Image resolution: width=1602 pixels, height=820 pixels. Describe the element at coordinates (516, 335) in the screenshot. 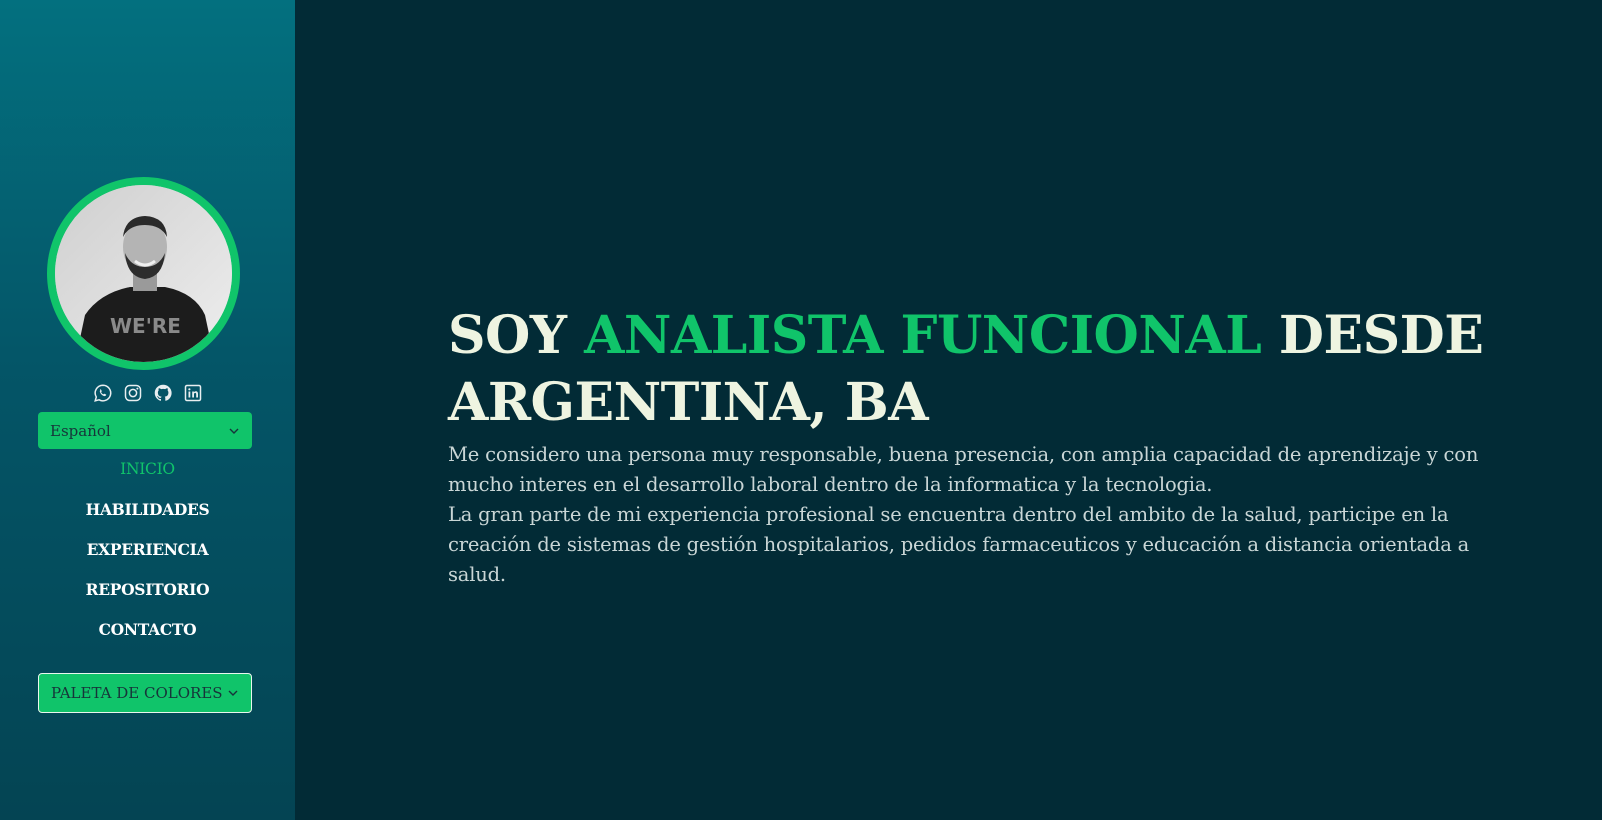

I see `hero-title-prefix: SOY` at that location.